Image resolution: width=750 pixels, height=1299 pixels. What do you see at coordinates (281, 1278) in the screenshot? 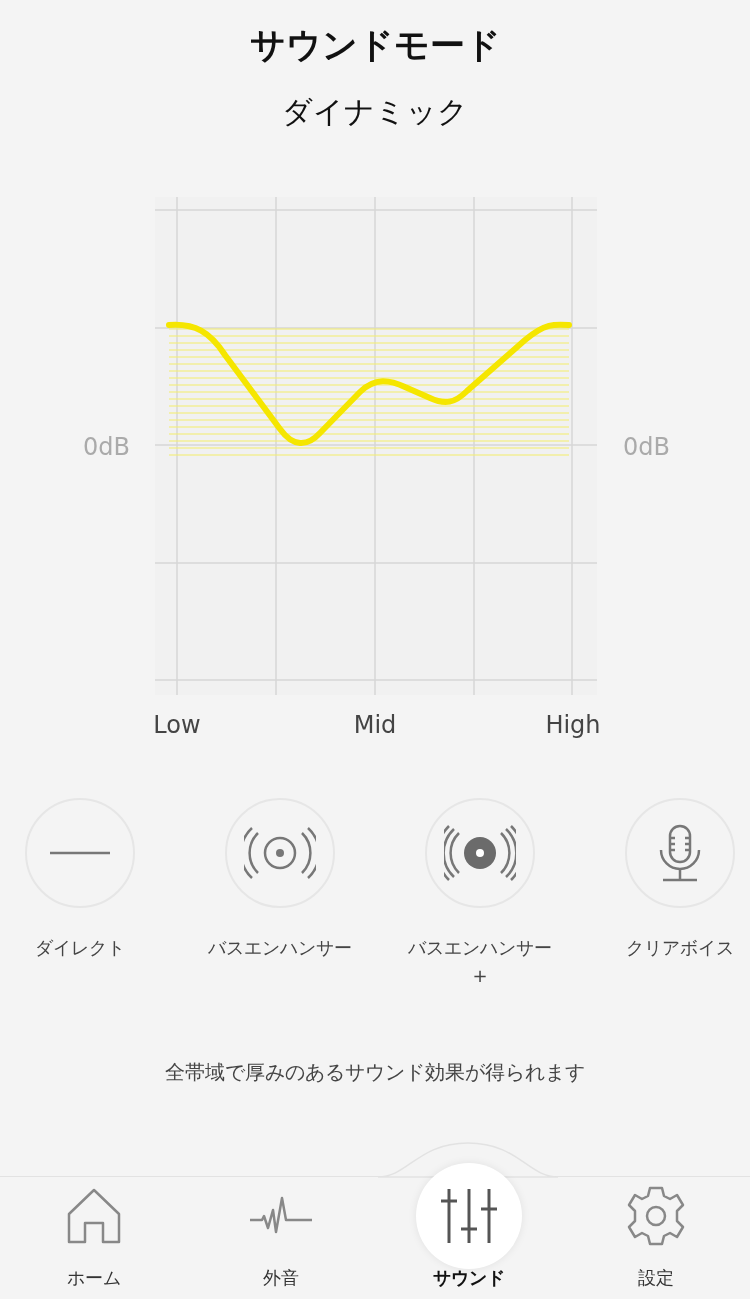
I see `tab-label: 外音` at bounding box center [281, 1278].